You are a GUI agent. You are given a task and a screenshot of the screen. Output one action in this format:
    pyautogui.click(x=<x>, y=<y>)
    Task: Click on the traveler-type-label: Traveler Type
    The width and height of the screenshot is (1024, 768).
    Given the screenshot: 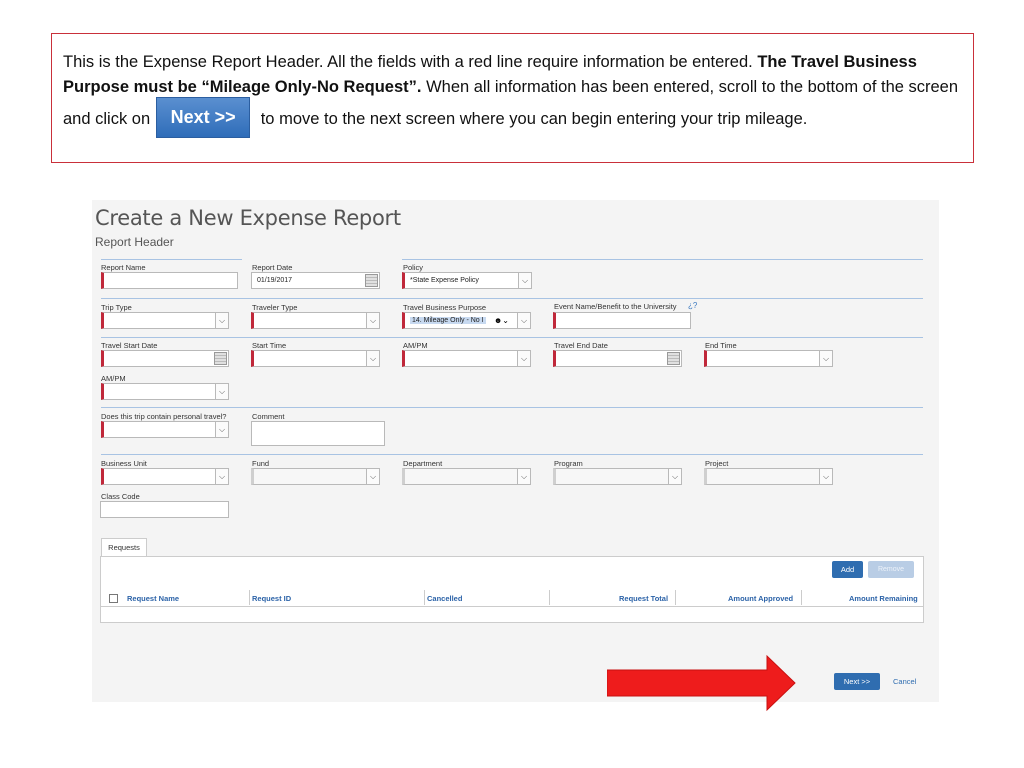 What is the action you would take?
    pyautogui.click(x=275, y=307)
    